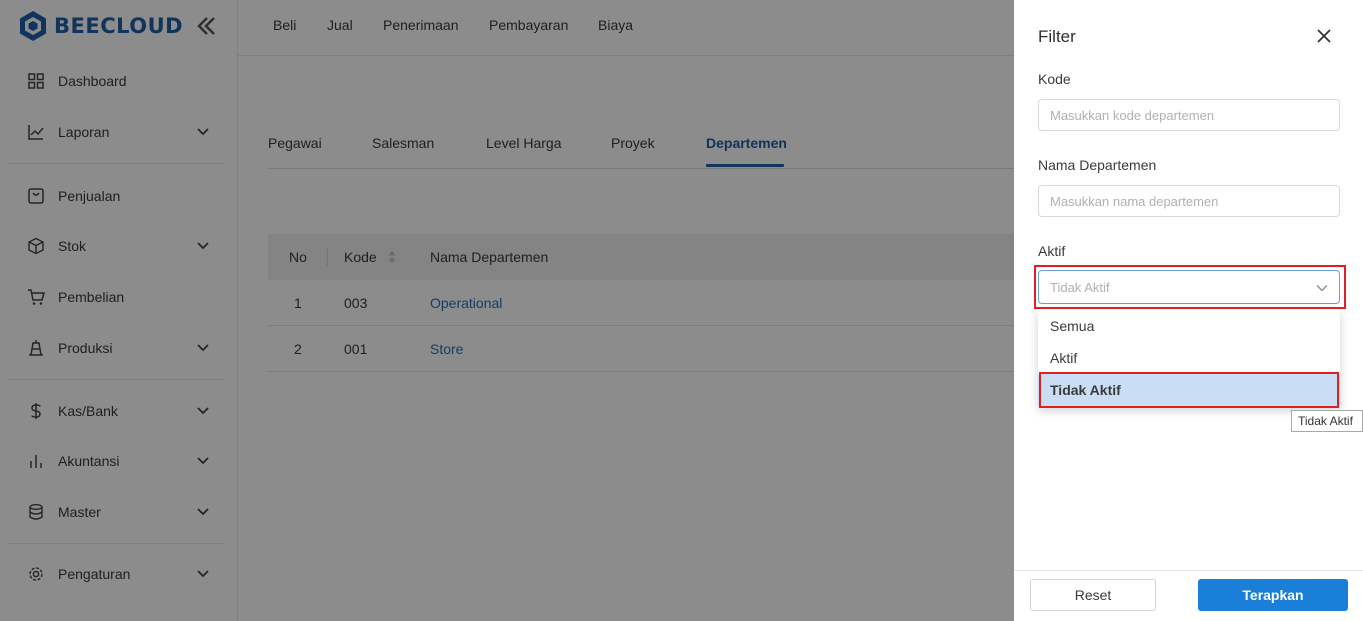 The image size is (1363, 621). Describe the element at coordinates (1064, 358) in the screenshot. I see `option-label: Aktif` at that location.